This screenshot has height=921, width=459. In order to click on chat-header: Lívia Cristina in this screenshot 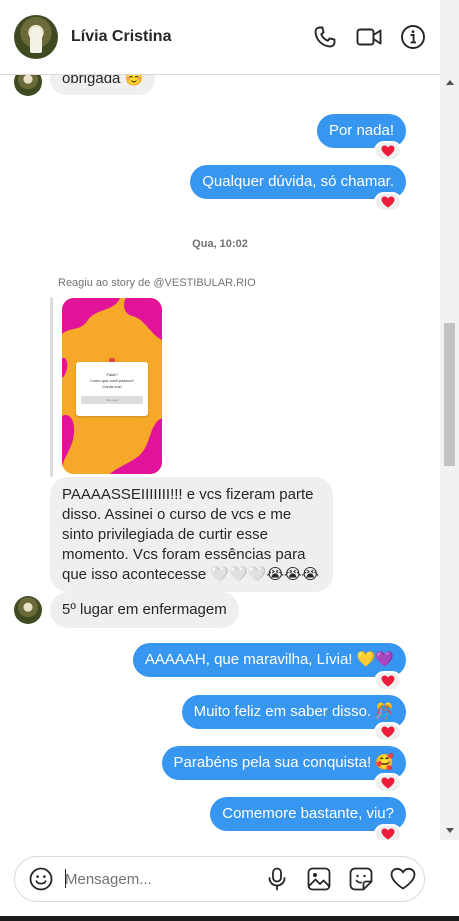, I will do `click(220, 37)`.